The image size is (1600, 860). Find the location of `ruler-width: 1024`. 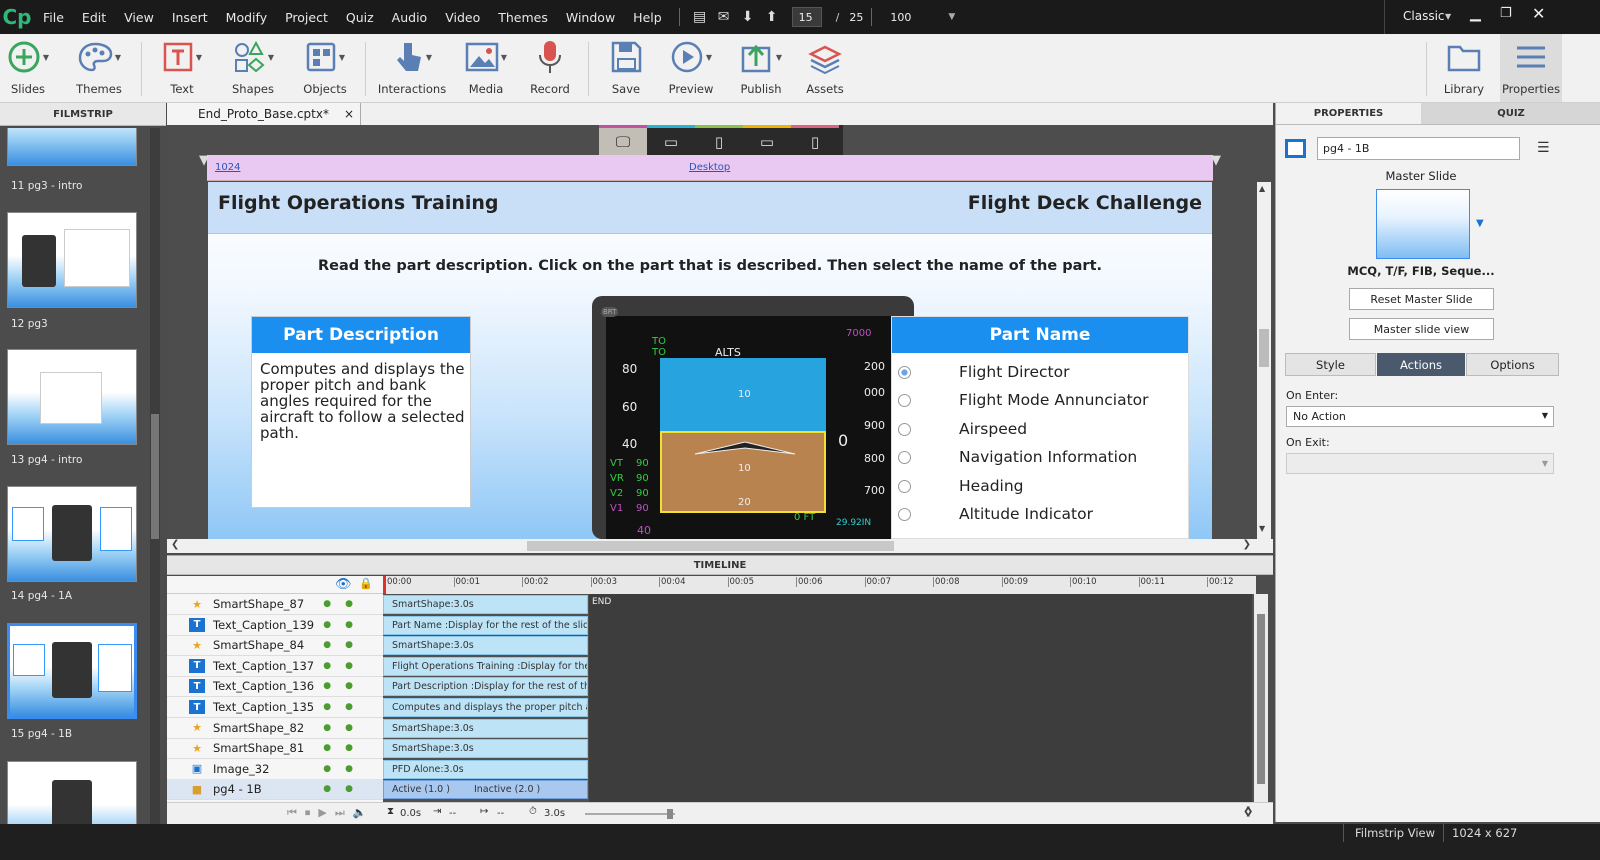

ruler-width: 1024 is located at coordinates (227, 167).